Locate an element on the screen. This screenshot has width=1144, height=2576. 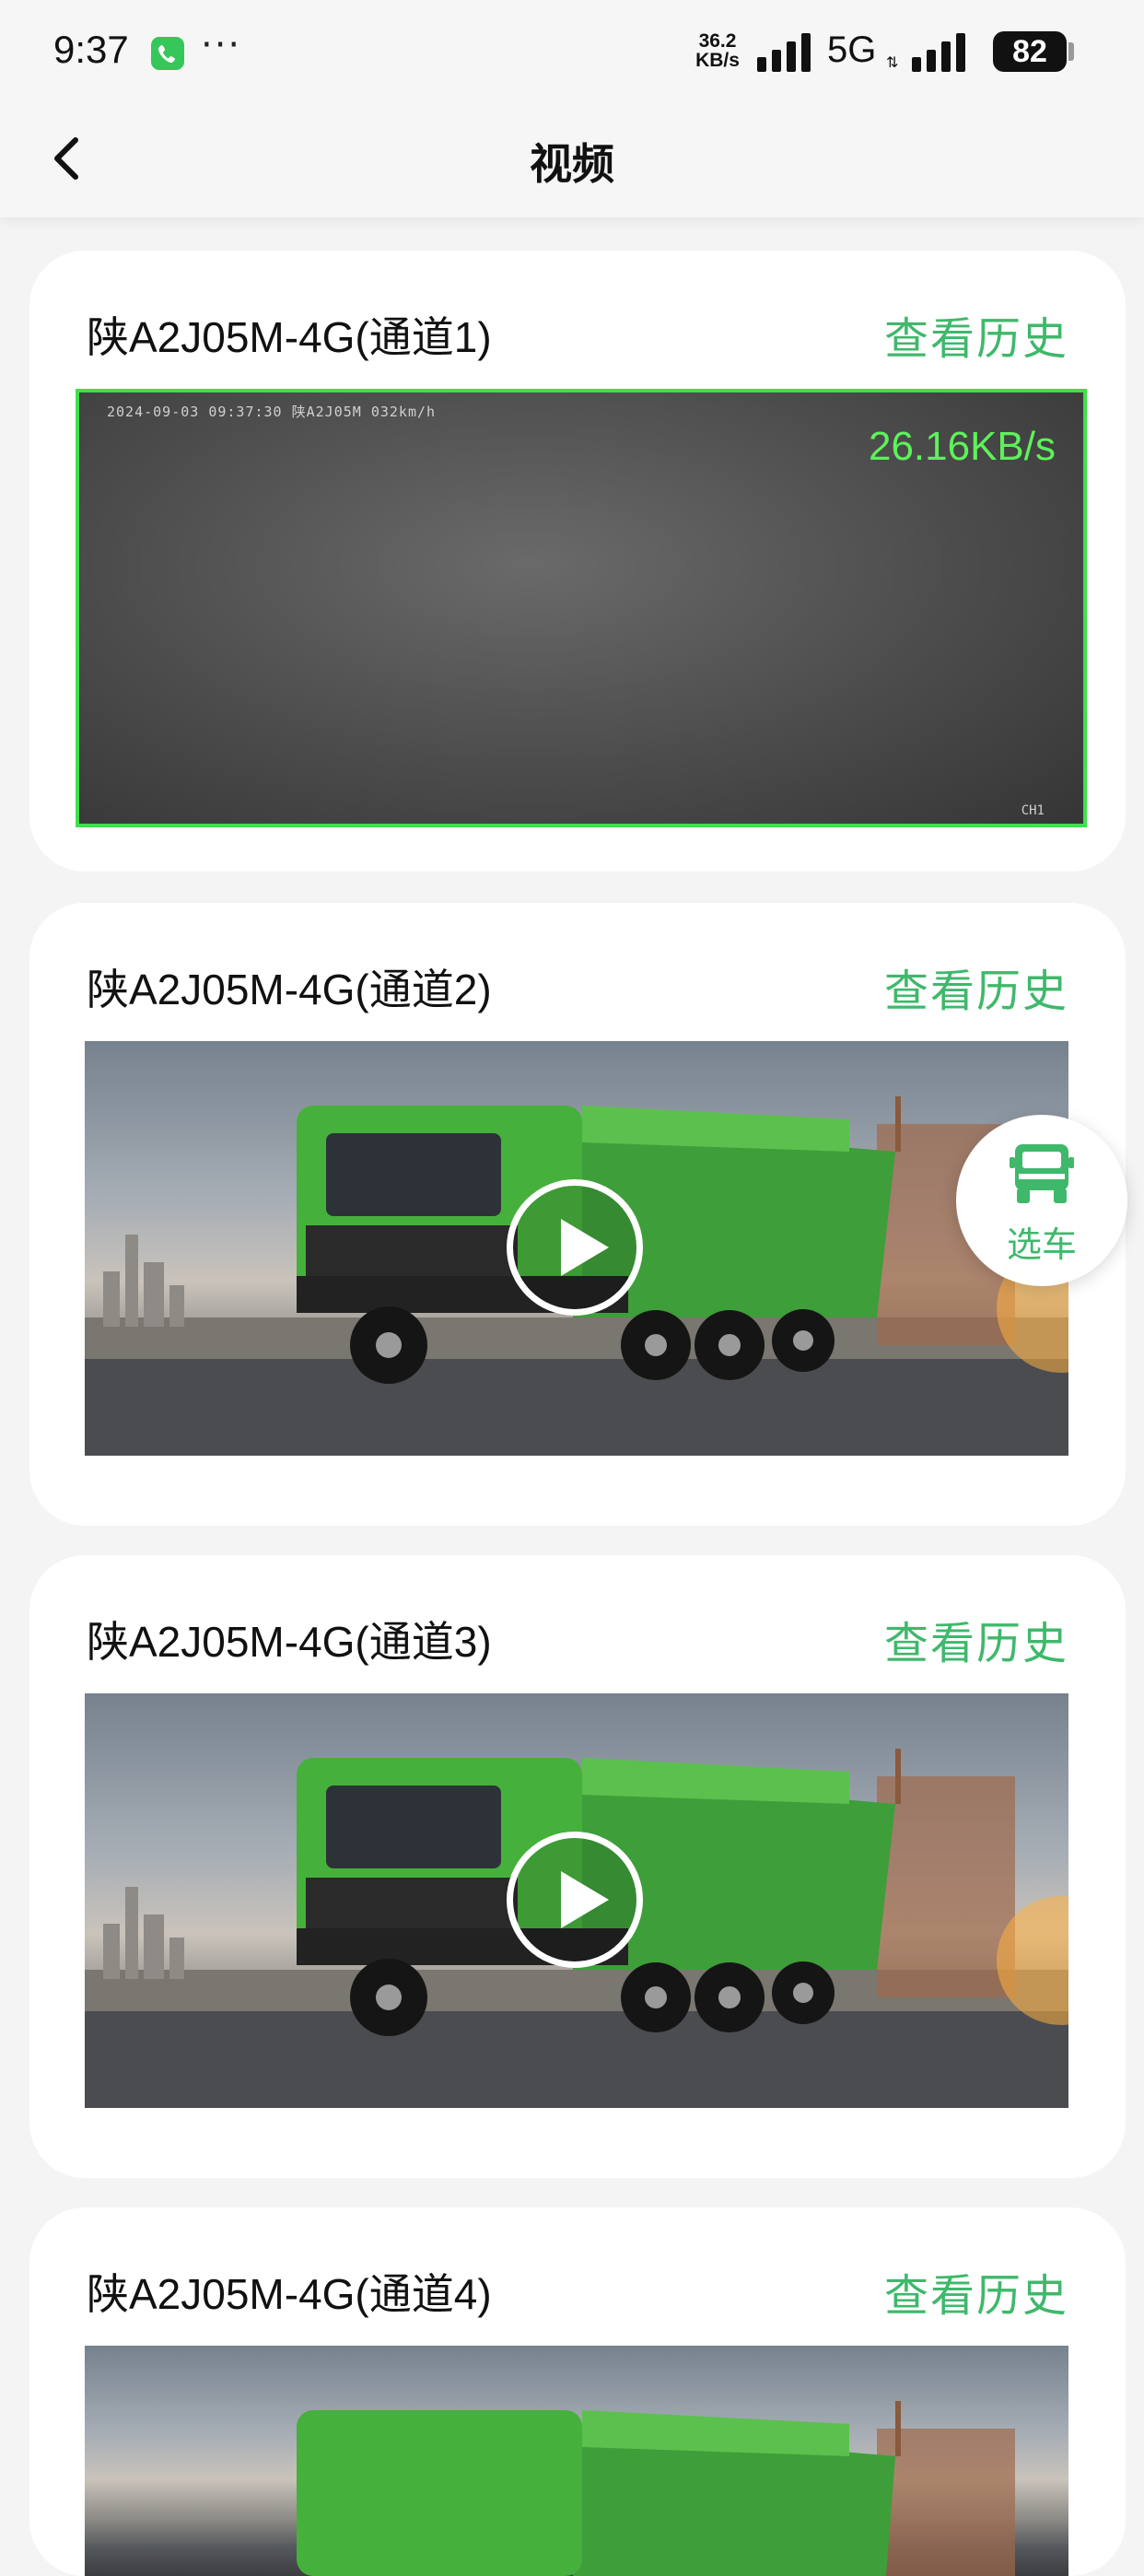
battery-icon: 82 is located at coordinates (1030, 51).